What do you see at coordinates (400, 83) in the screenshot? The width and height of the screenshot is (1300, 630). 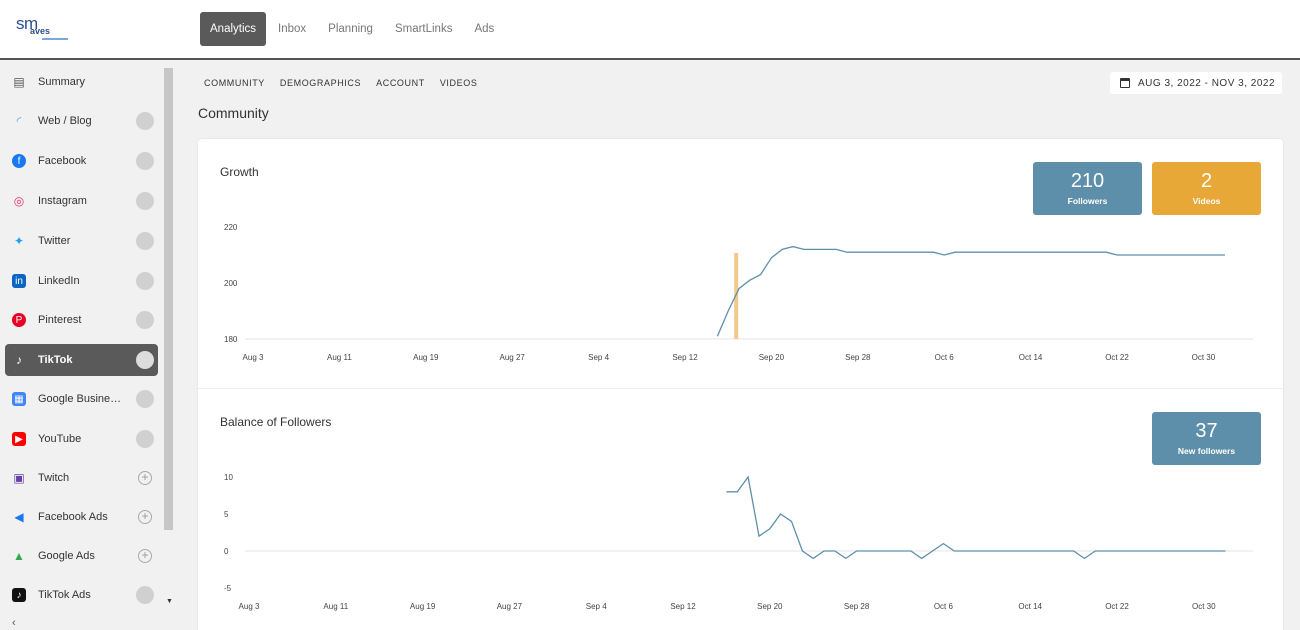 I see `subtab-account: ACCOUNT` at bounding box center [400, 83].